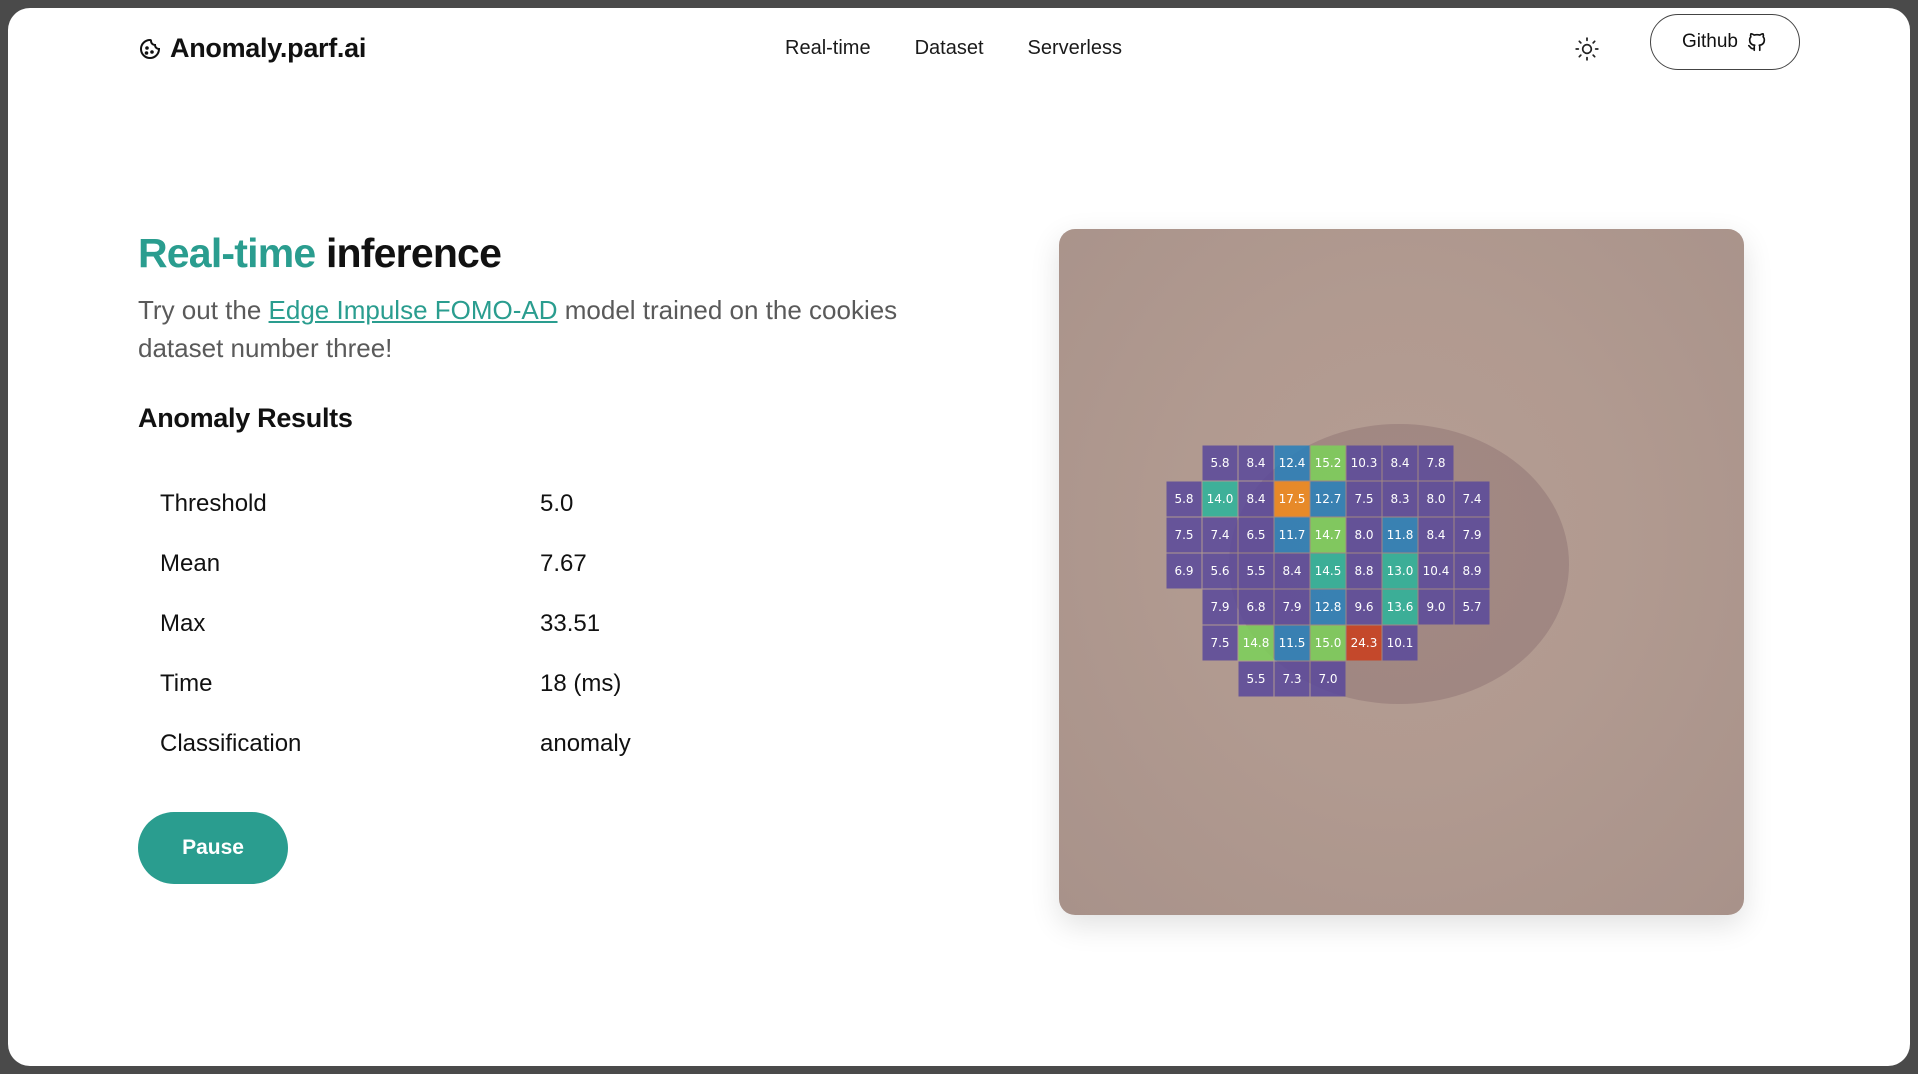 Image resolution: width=1918 pixels, height=1074 pixels. What do you see at coordinates (413, 310) in the screenshot?
I see `edge-impulse-link: Edge Impulse FOMO-AD` at bounding box center [413, 310].